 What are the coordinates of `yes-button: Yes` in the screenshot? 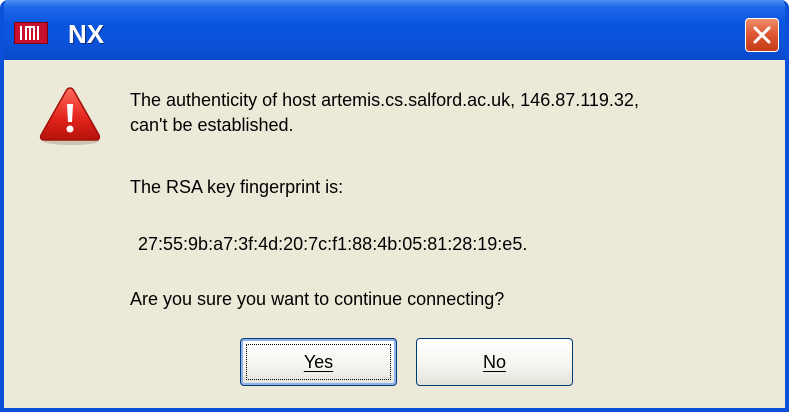 It's located at (318, 362).